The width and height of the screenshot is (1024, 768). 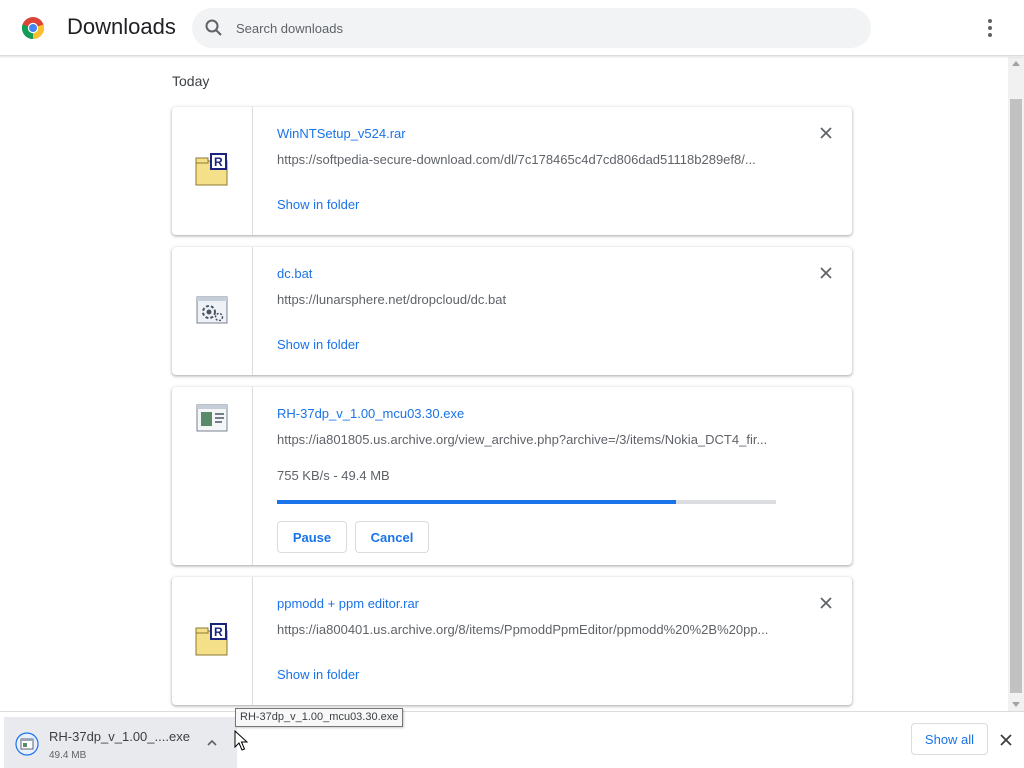 I want to click on chrome-logo-icon, so click(x=33, y=28).